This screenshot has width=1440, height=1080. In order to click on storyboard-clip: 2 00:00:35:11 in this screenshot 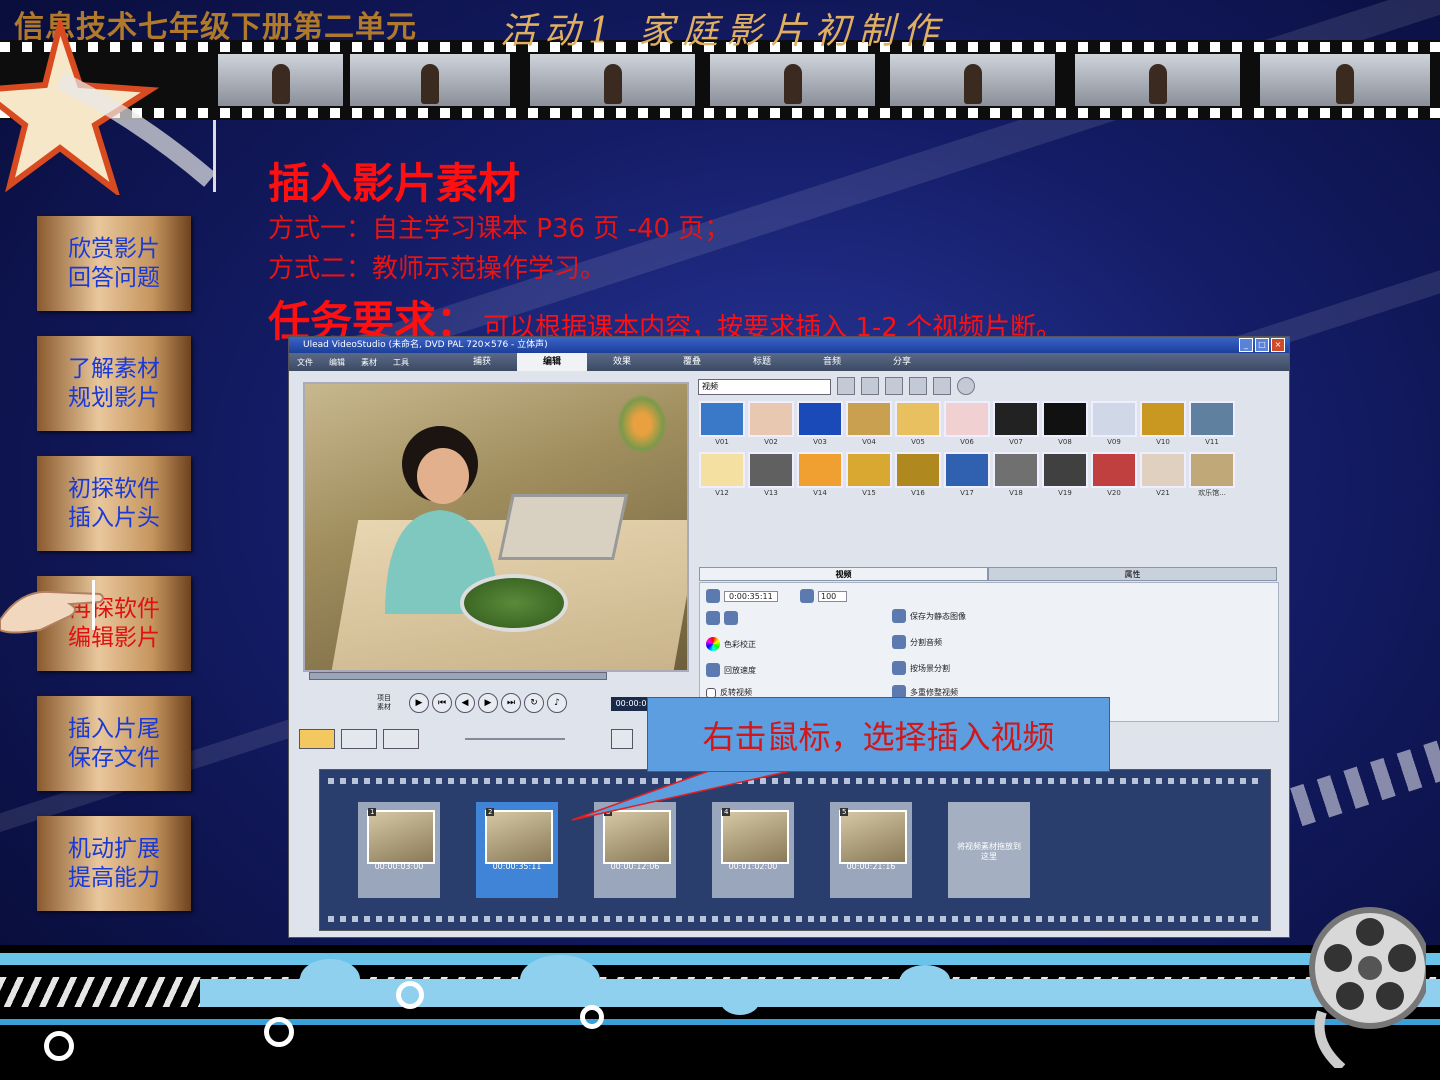, I will do `click(517, 850)`.